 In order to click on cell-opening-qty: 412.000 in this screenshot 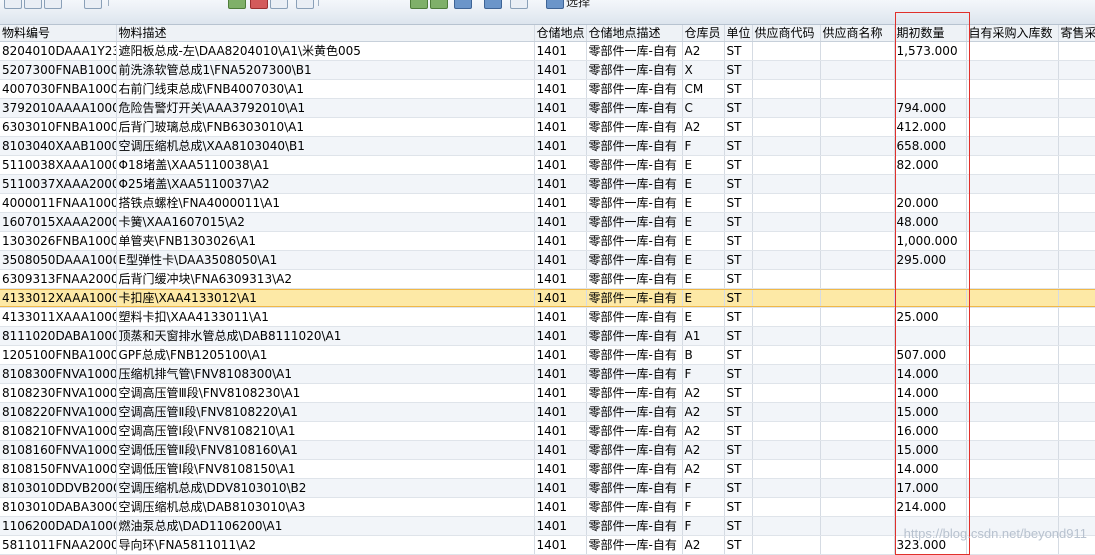, I will do `click(930, 127)`.